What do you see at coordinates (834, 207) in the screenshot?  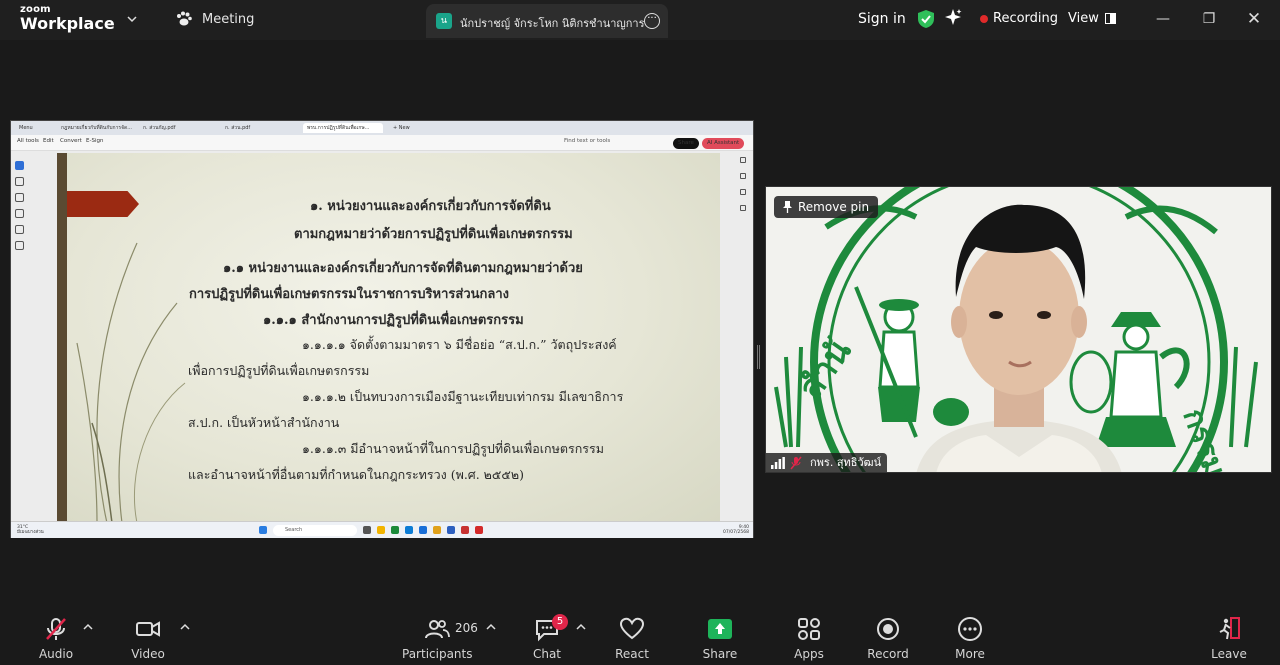 I see `remove-pin-label: Remove pin` at bounding box center [834, 207].